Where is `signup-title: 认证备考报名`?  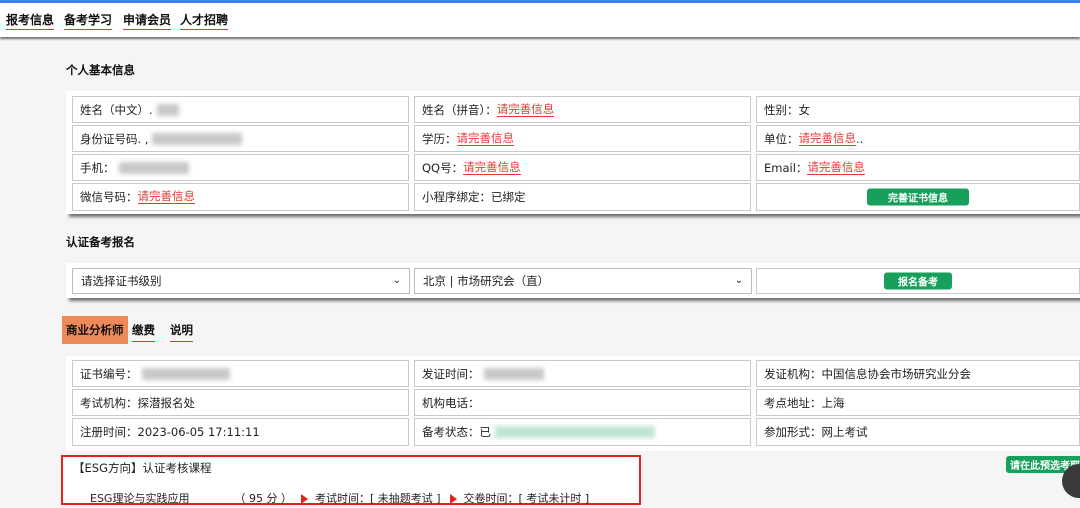
signup-title: 认证备考报名 is located at coordinates (100, 242).